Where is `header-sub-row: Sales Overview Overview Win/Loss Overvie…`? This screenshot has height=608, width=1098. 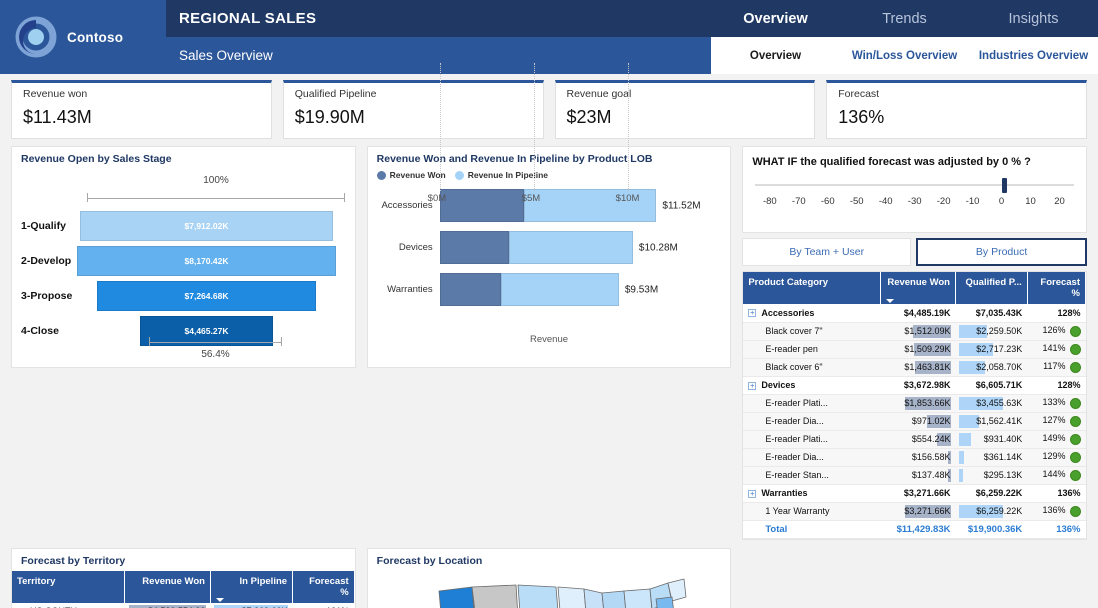 header-sub-row: Sales Overview Overview Win/Loss Overvie… is located at coordinates (632, 55).